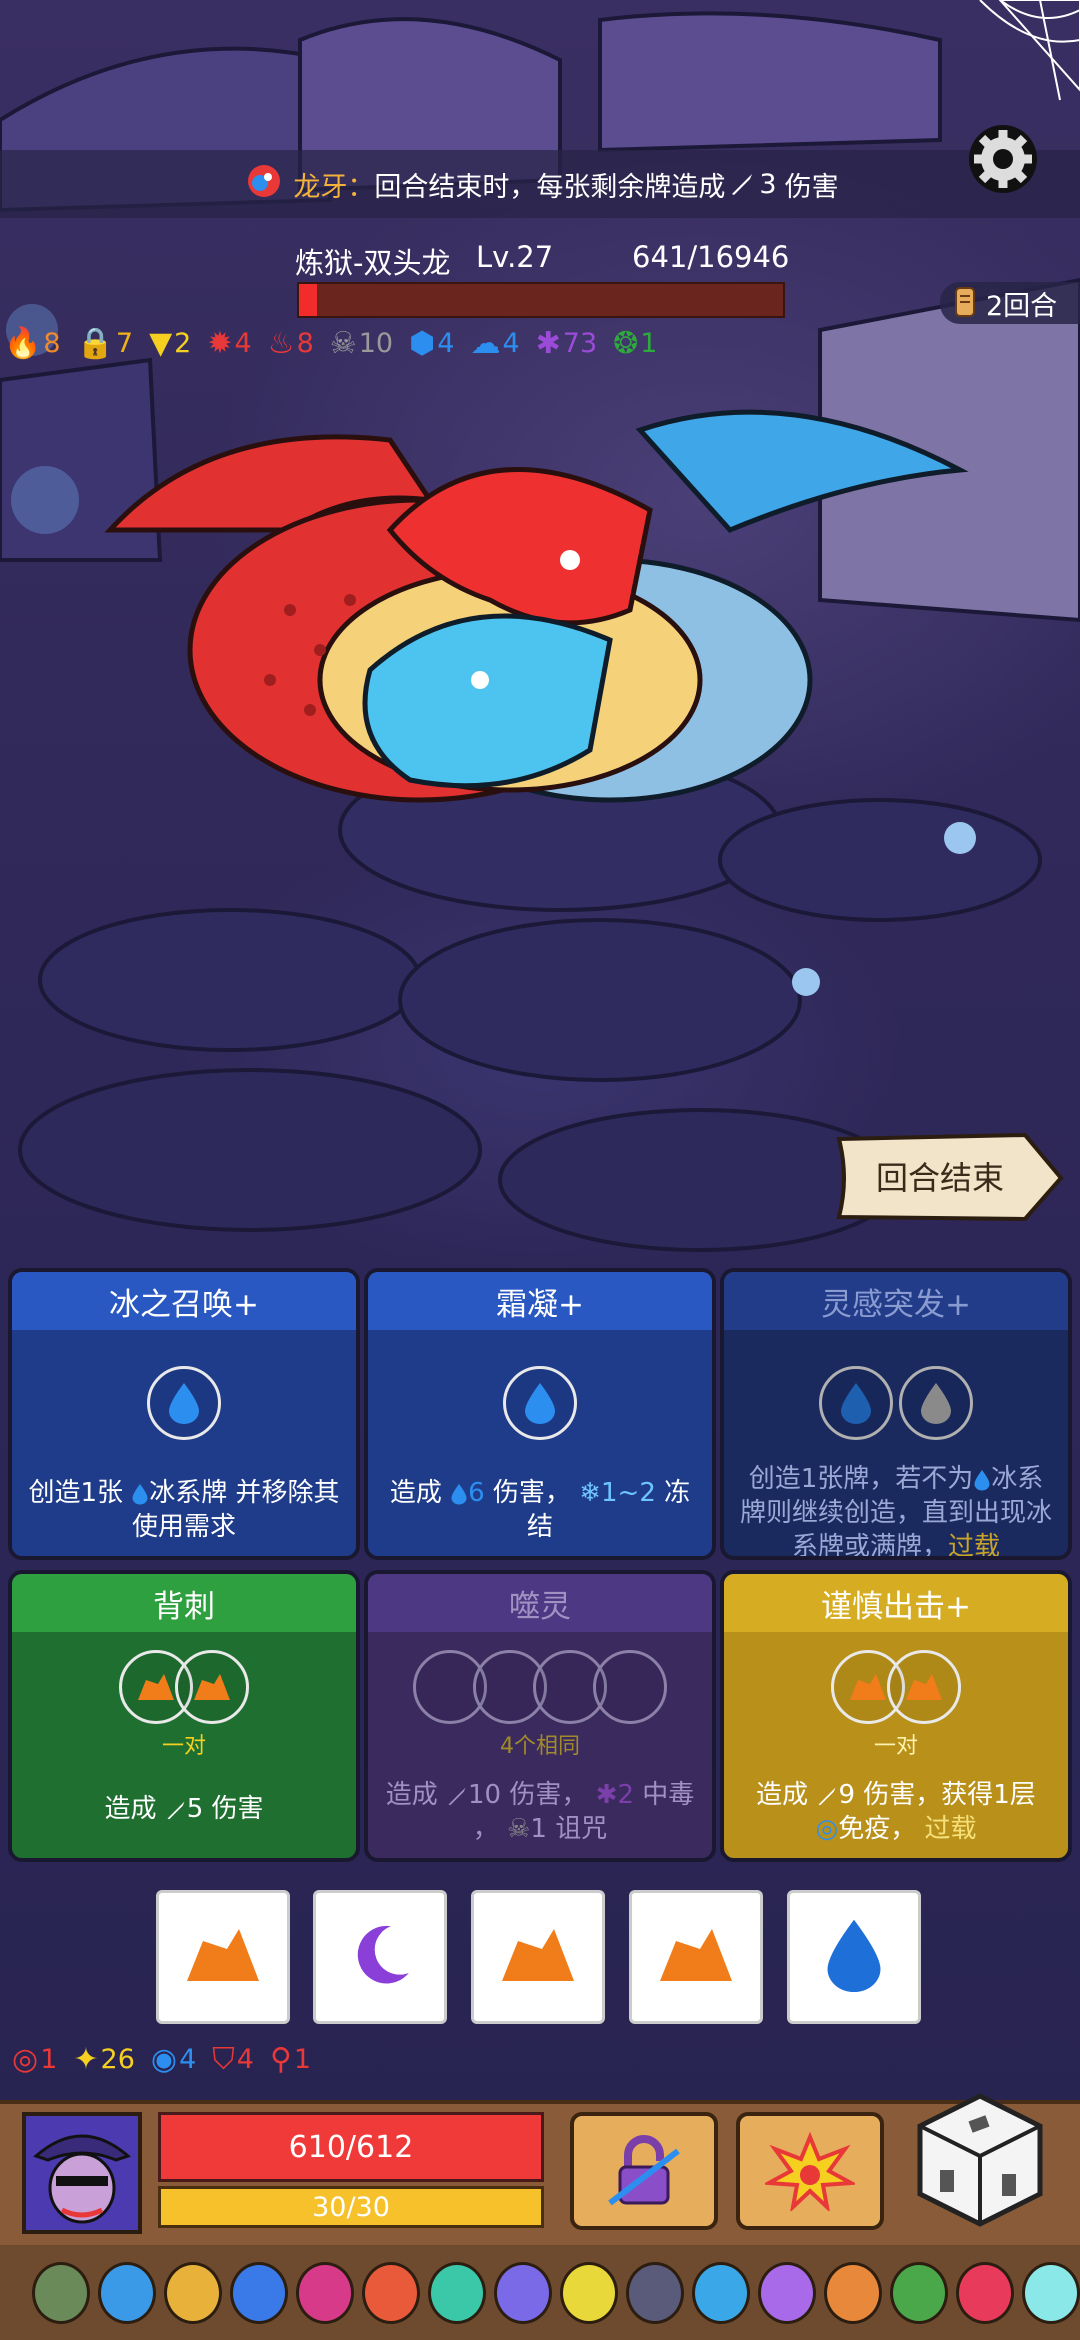 The height and width of the screenshot is (2340, 1080). What do you see at coordinates (515, 257) in the screenshot?
I see `boss-level: Lv.27` at bounding box center [515, 257].